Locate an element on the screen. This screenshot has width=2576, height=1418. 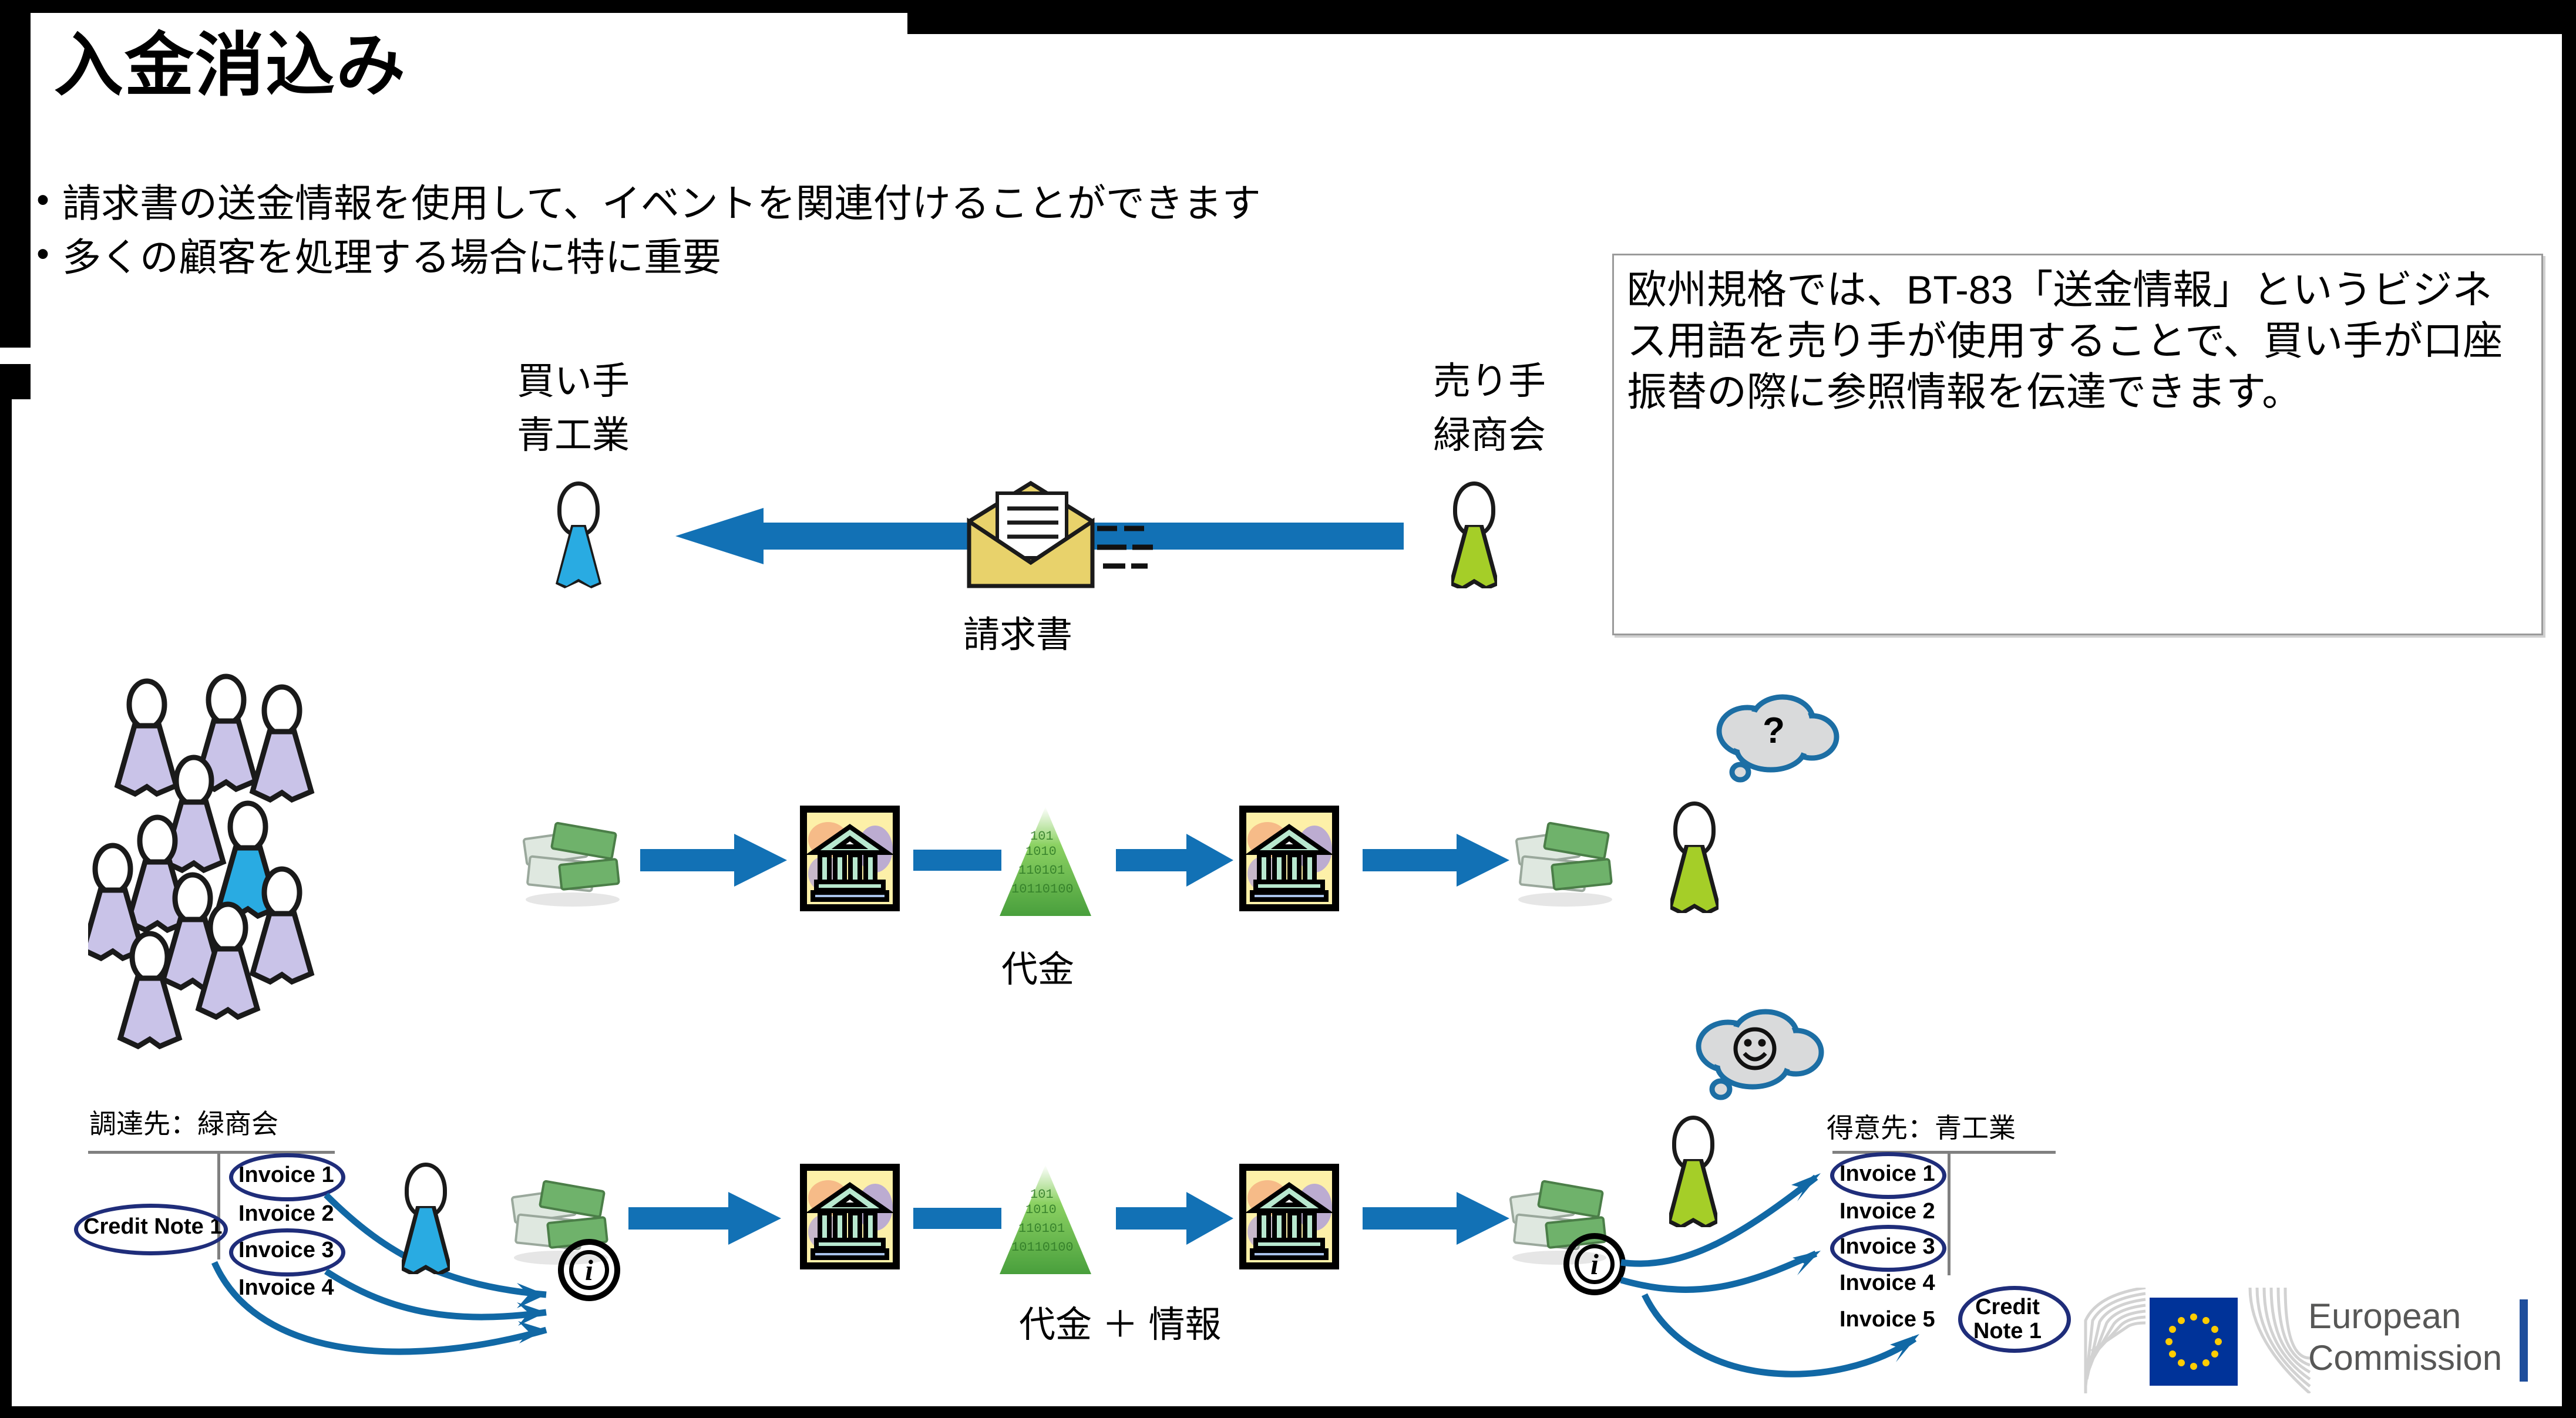
slide-frame-left-upper is located at coordinates (15, 174).